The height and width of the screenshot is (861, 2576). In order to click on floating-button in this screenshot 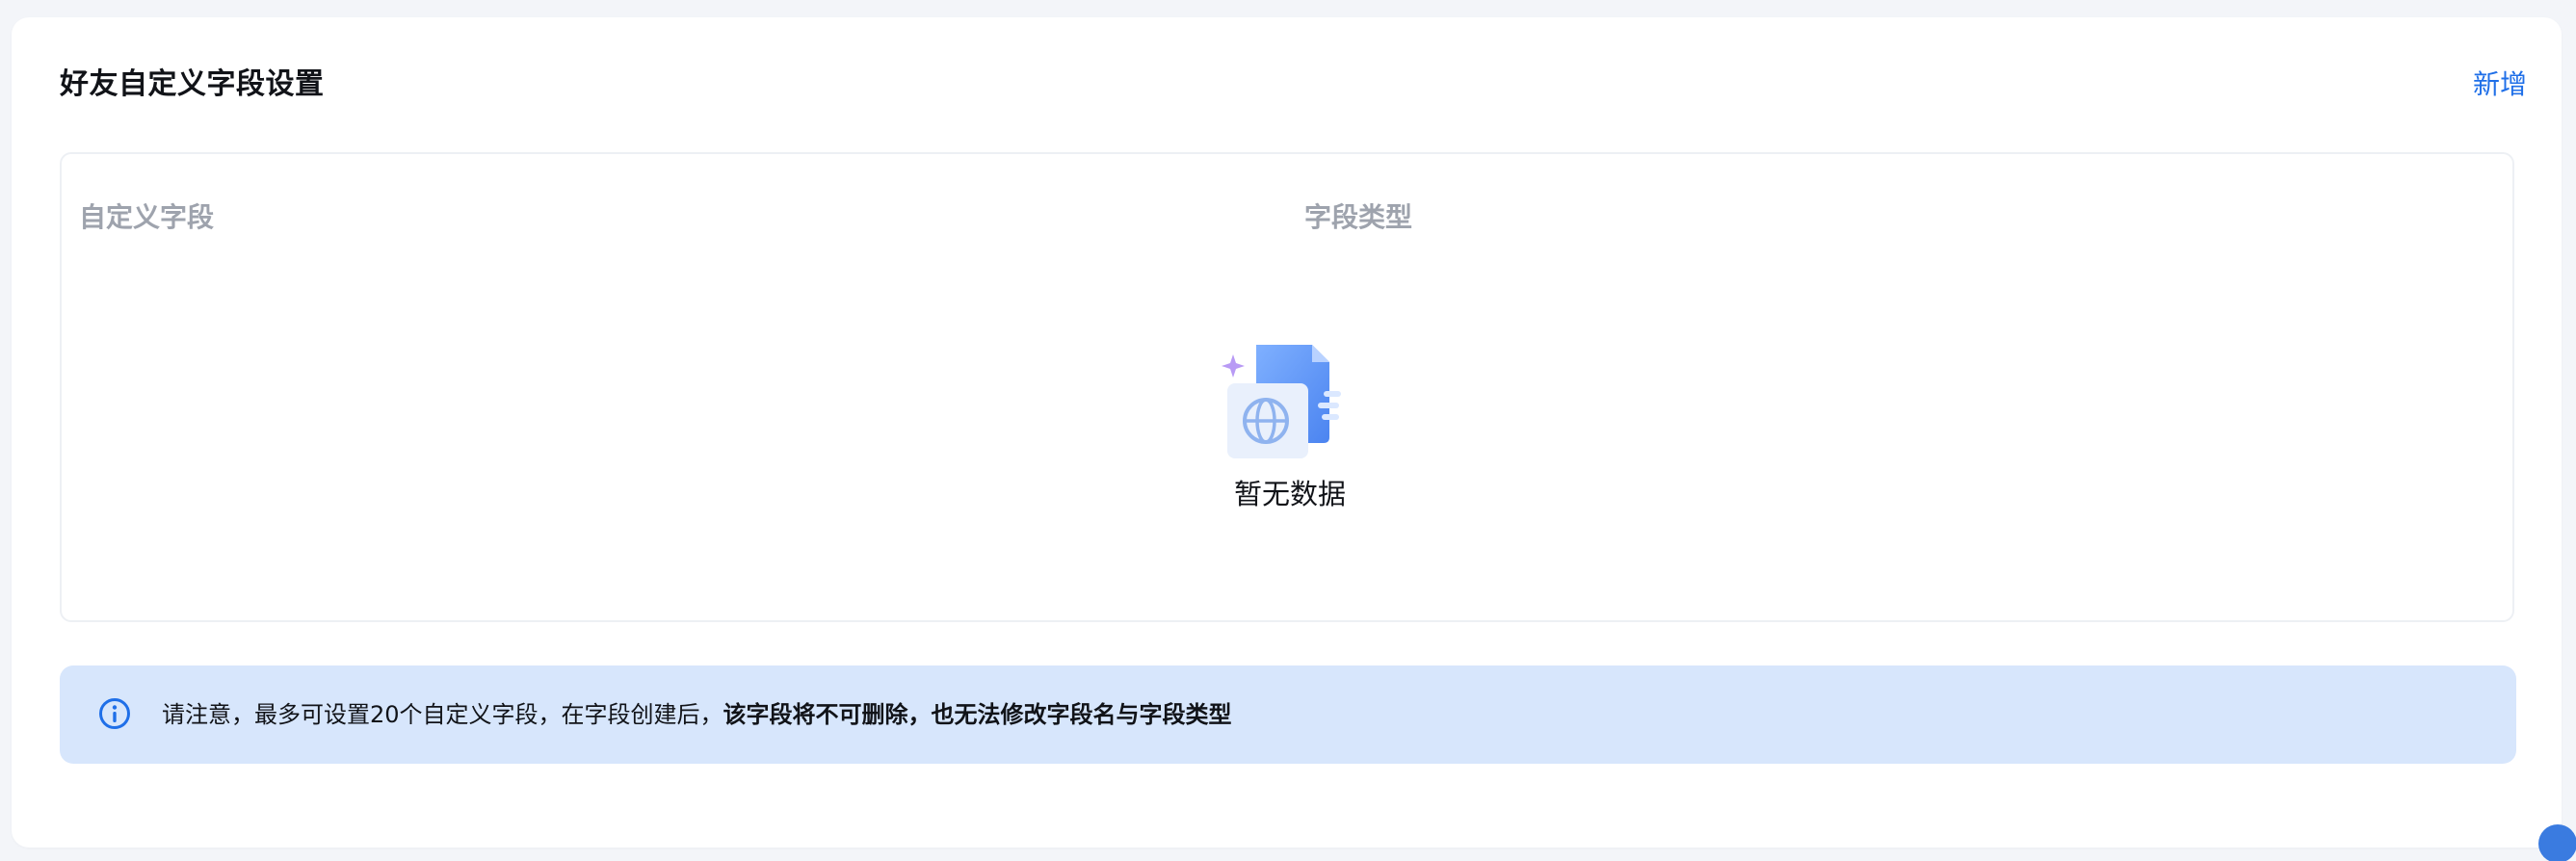, I will do `click(2557, 842)`.